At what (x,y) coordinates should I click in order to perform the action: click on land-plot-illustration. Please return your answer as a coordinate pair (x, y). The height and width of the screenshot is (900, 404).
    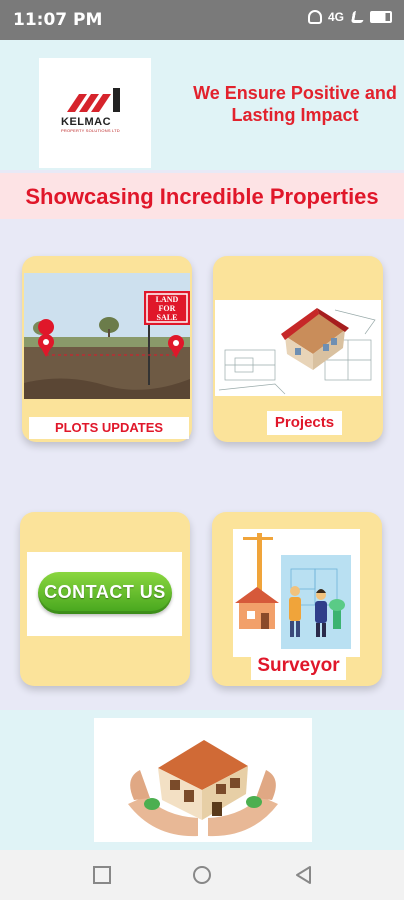
    Looking at the image, I should click on (107, 336).